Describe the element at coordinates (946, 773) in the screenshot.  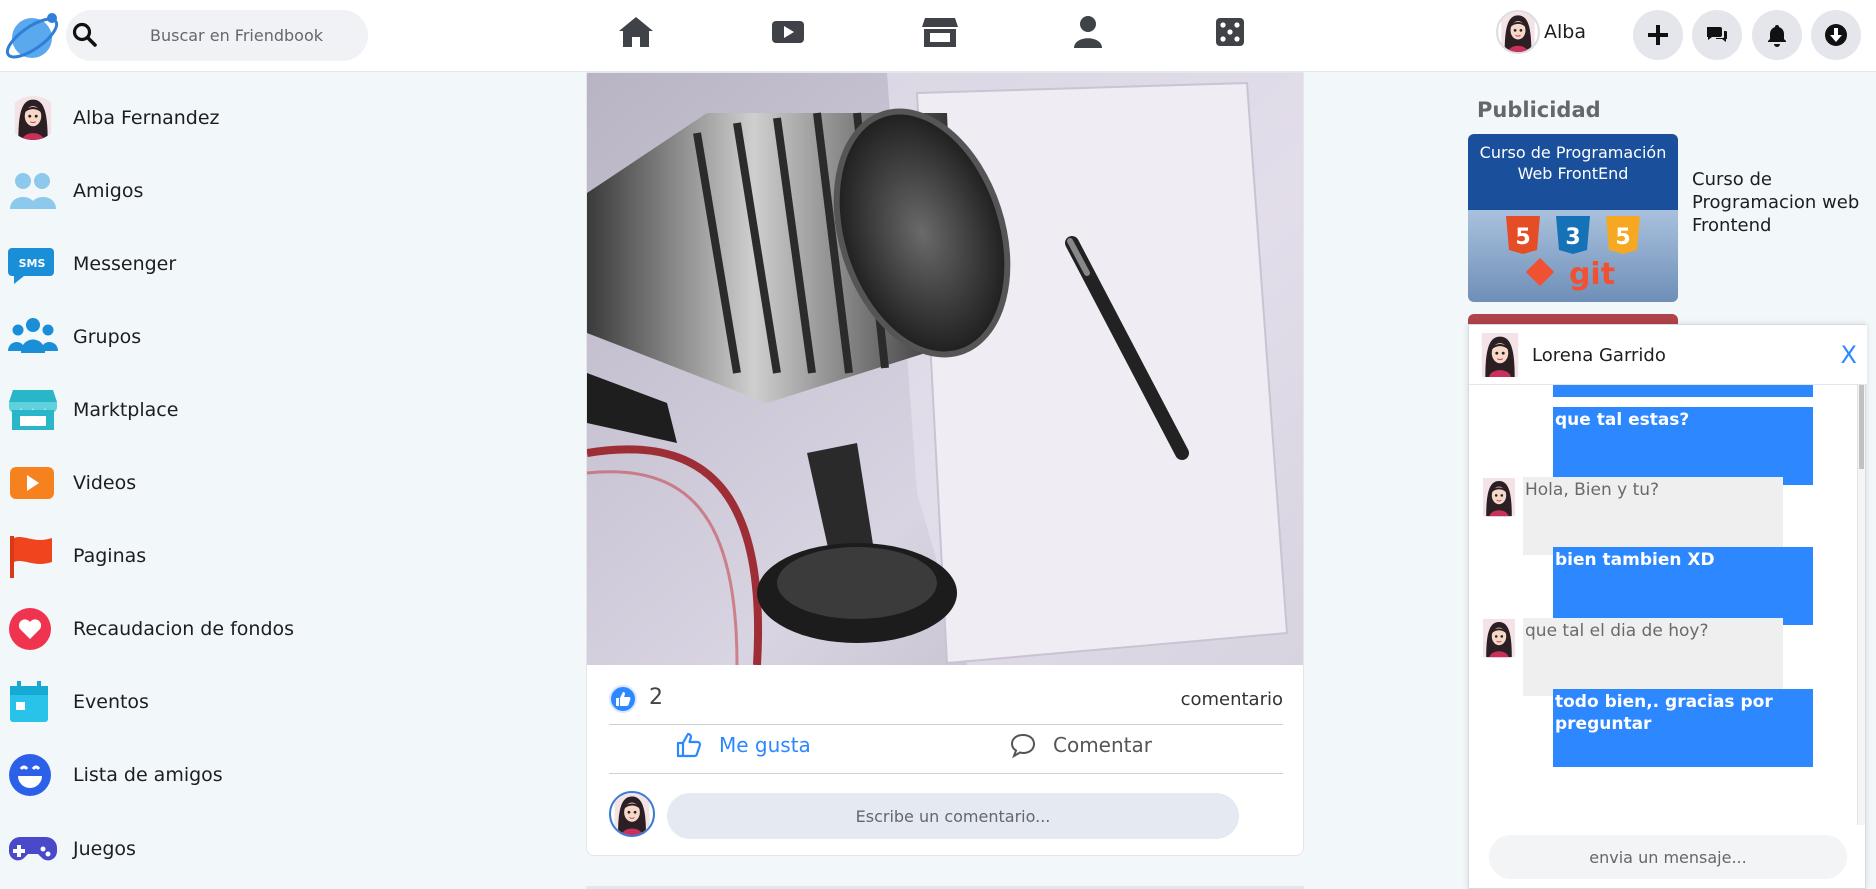
I see `divider` at that location.